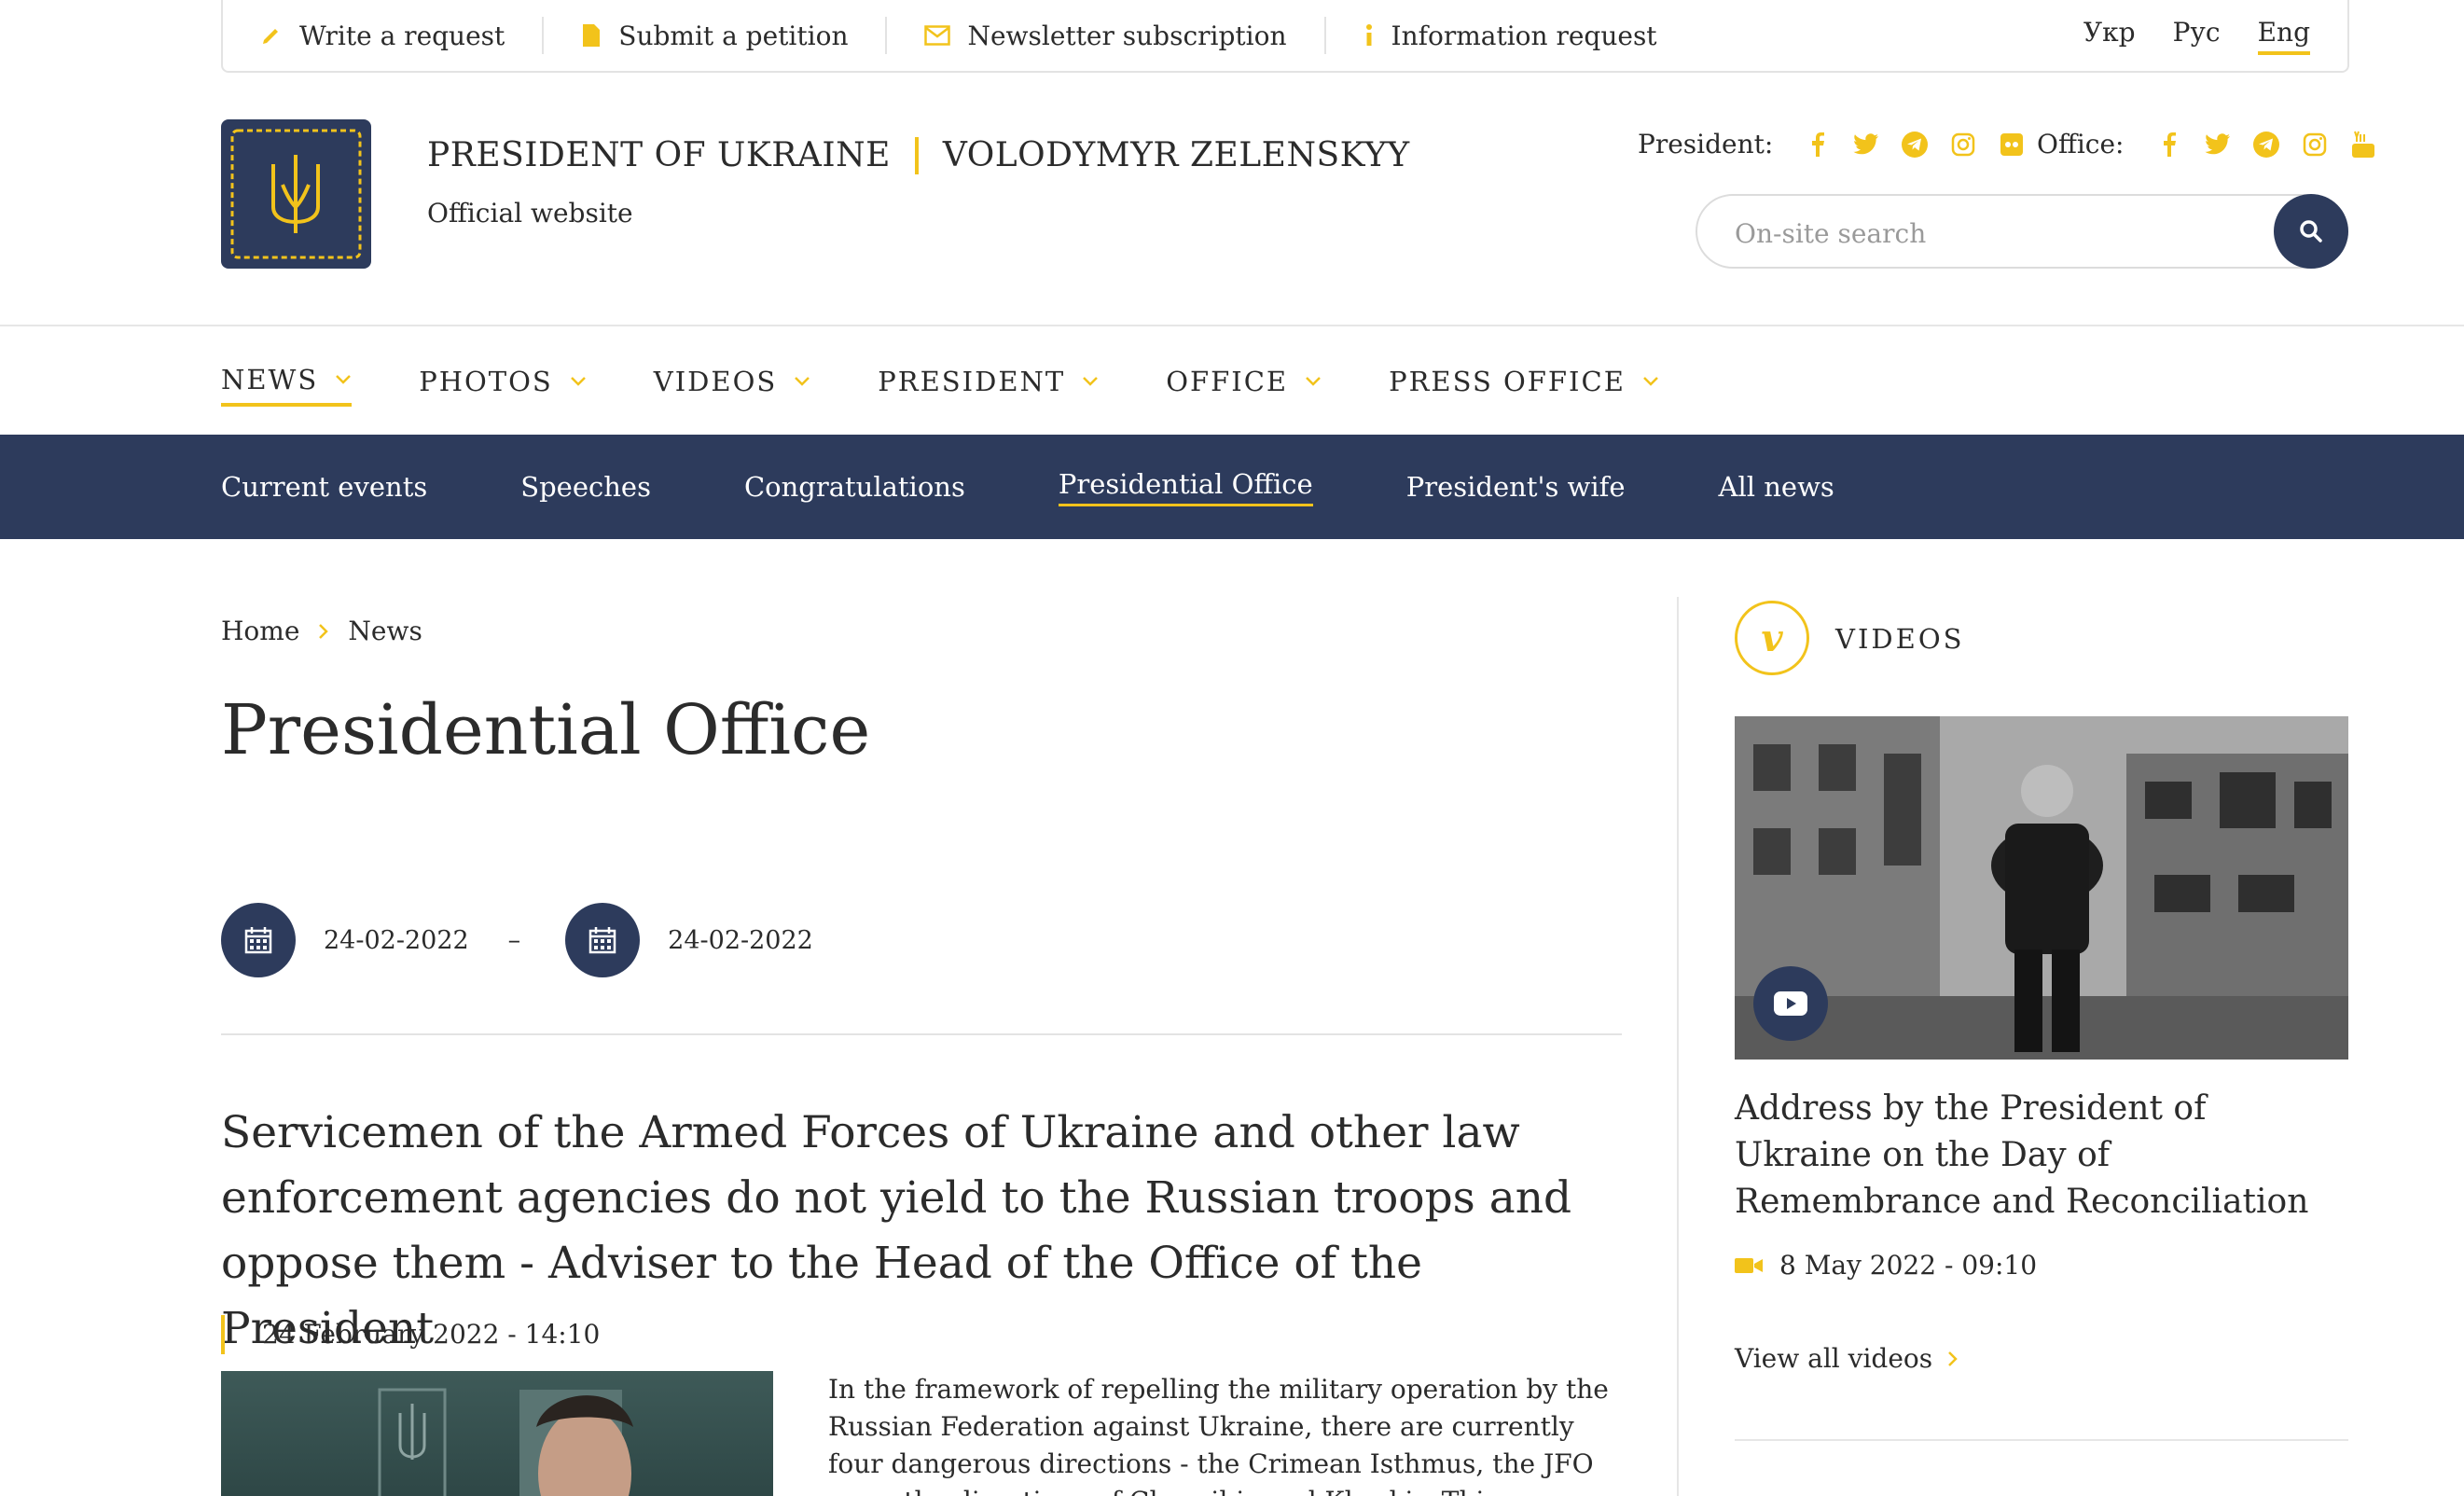 This screenshot has height=1496, width=2464. Describe the element at coordinates (2266, 144) in the screenshot. I see `office-telegram-icon` at that location.